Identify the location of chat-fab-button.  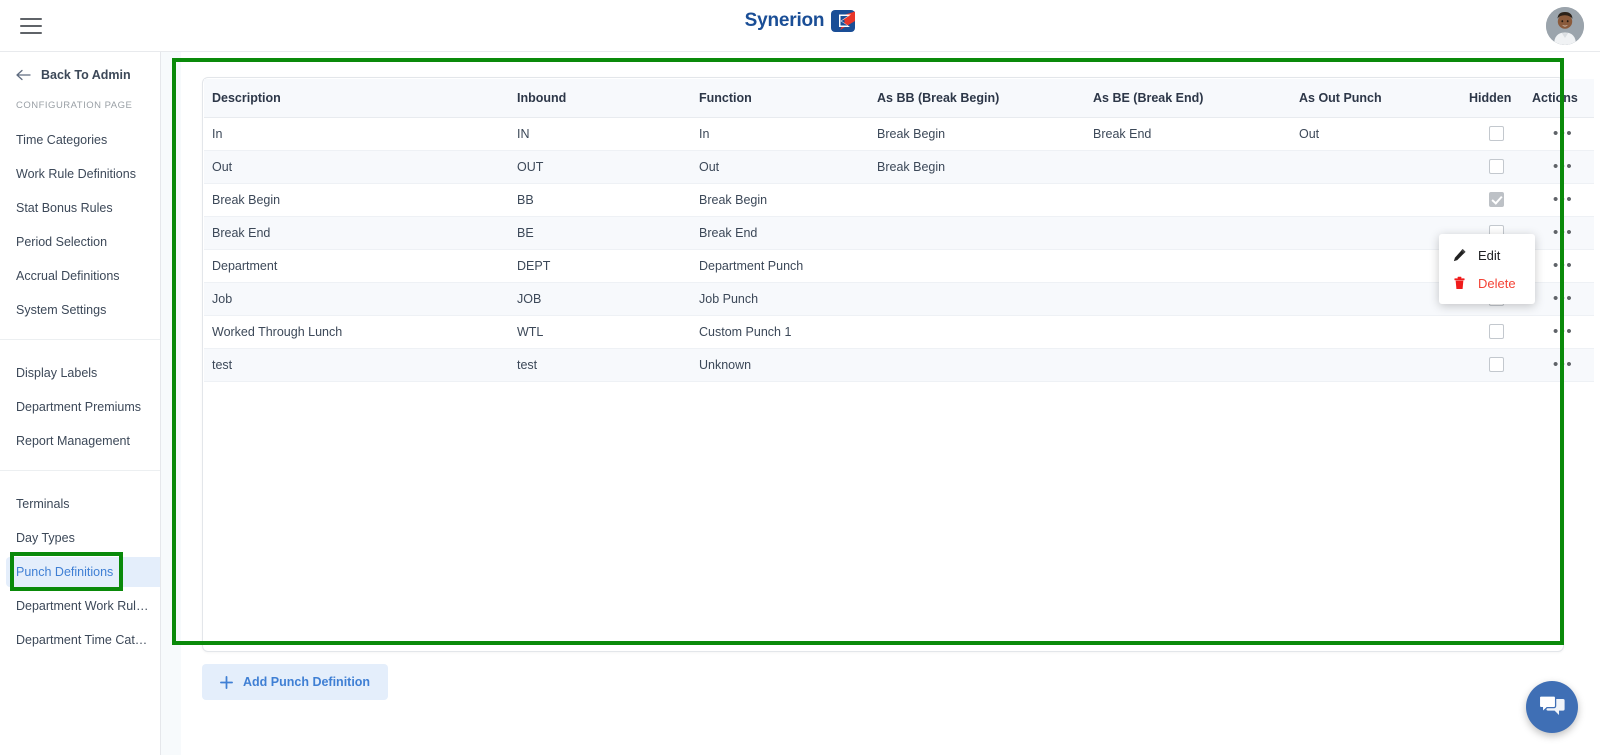
(1552, 707).